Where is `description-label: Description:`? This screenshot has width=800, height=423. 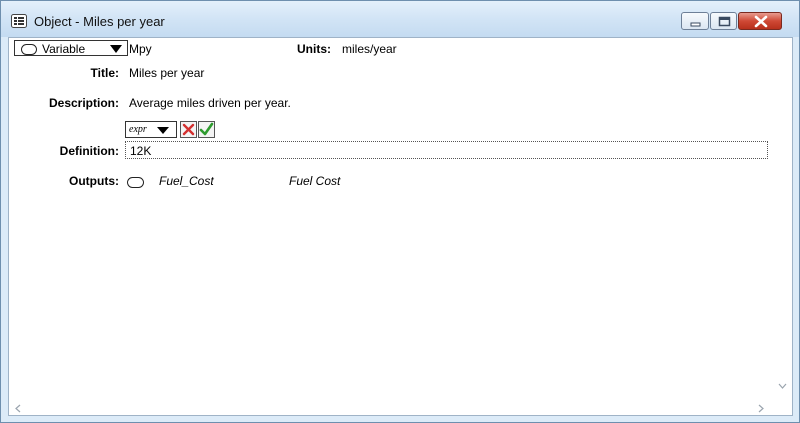
description-label: Description: is located at coordinates (83, 103).